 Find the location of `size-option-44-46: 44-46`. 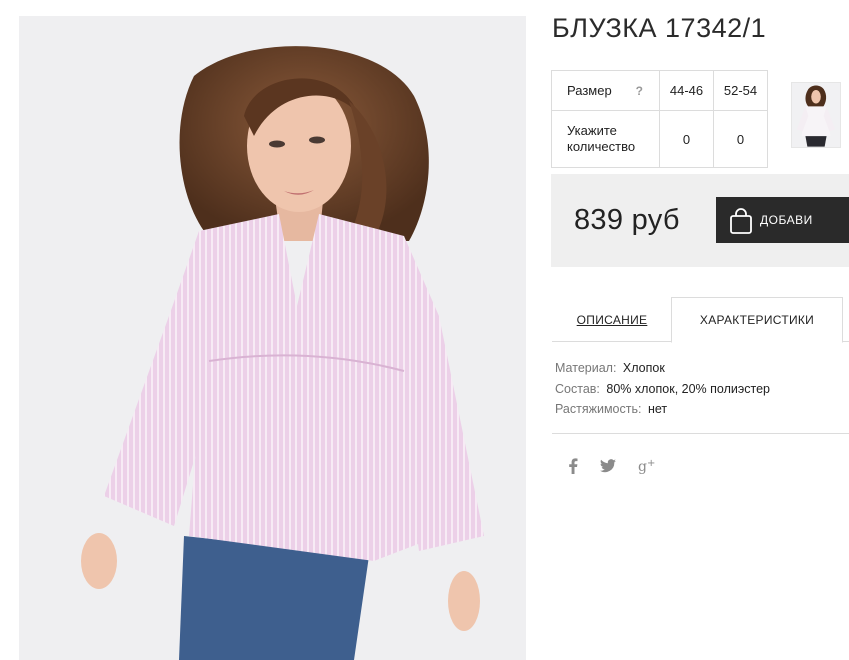

size-option-44-46: 44-46 is located at coordinates (686, 90).